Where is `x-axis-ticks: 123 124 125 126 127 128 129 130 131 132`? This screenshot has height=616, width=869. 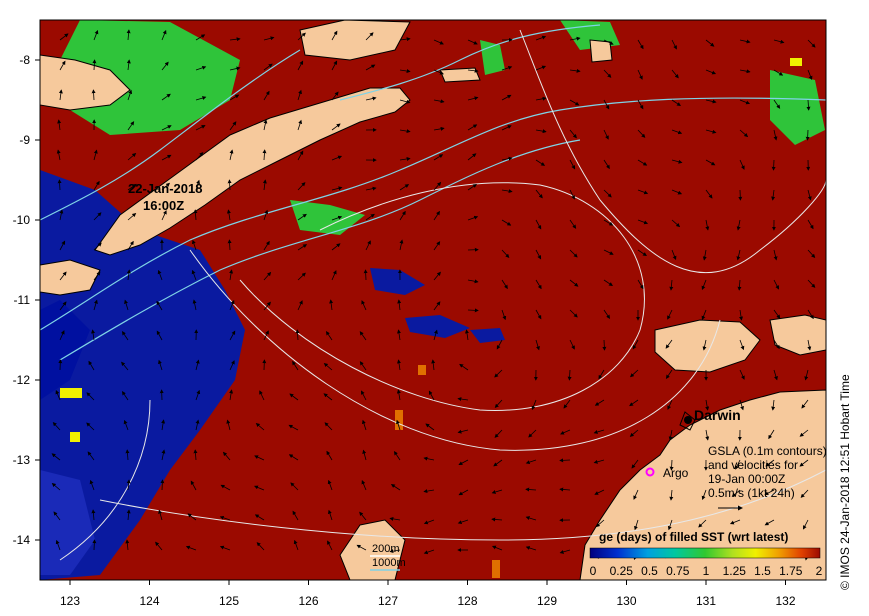 x-axis-ticks: 123 124 125 126 127 128 129 130 131 132 is located at coordinates (428, 594).